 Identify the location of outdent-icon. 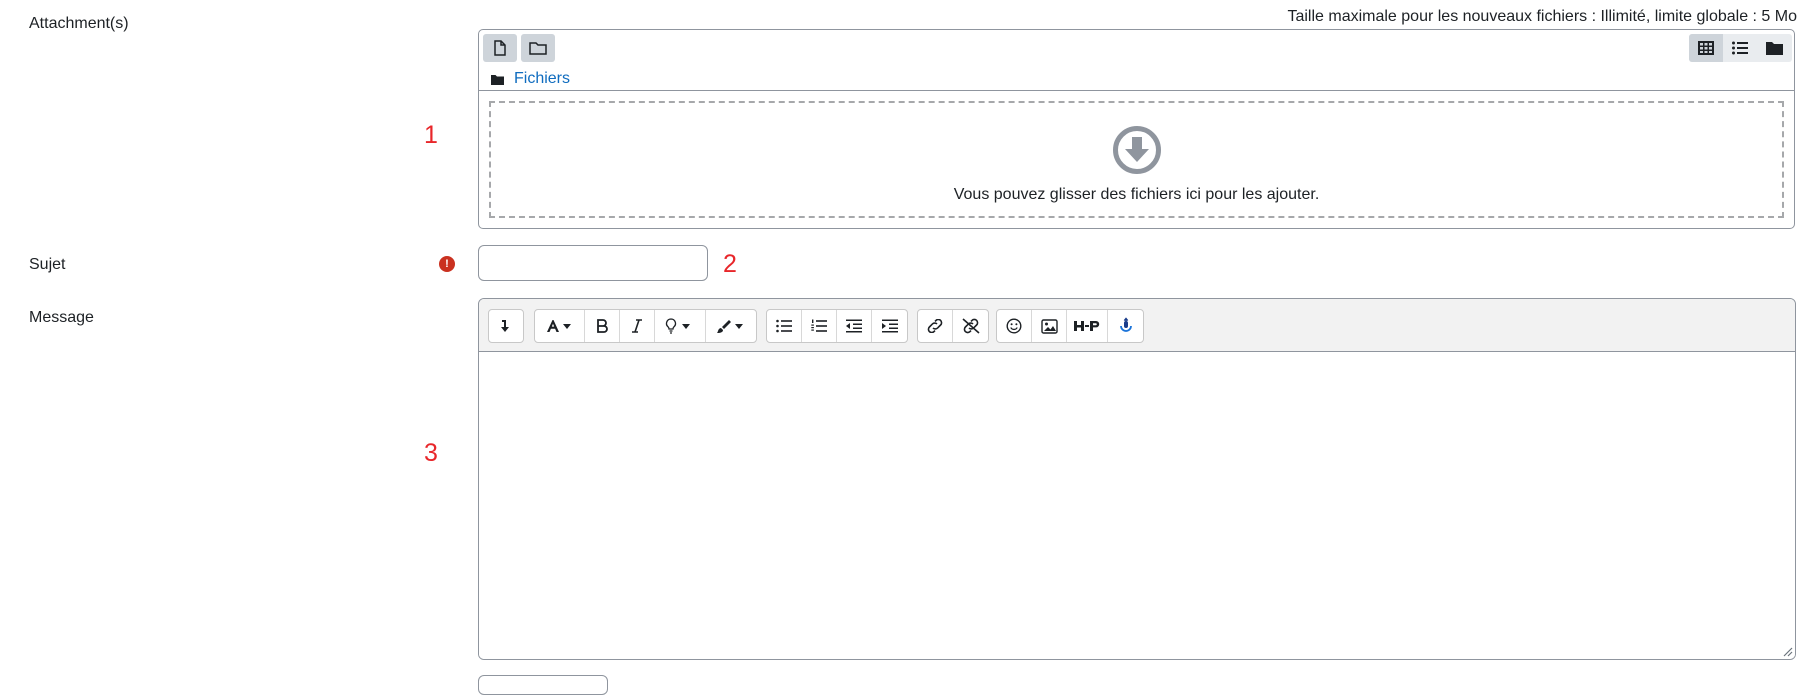
(854, 326).